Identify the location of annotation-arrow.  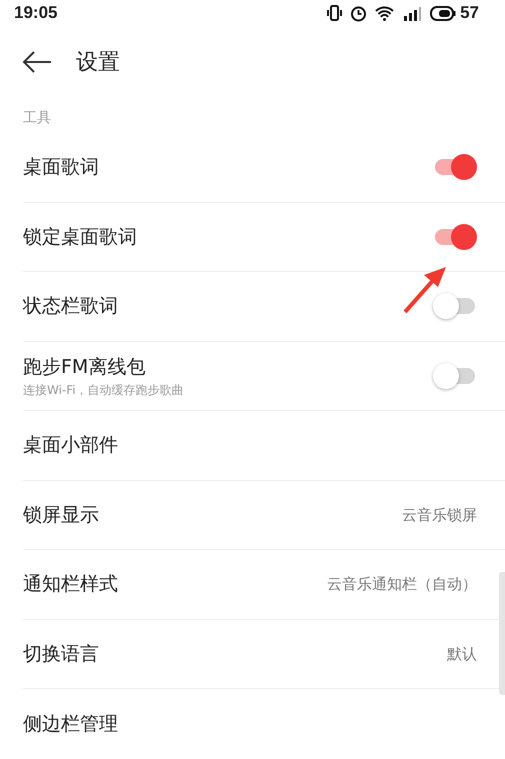
(425, 290).